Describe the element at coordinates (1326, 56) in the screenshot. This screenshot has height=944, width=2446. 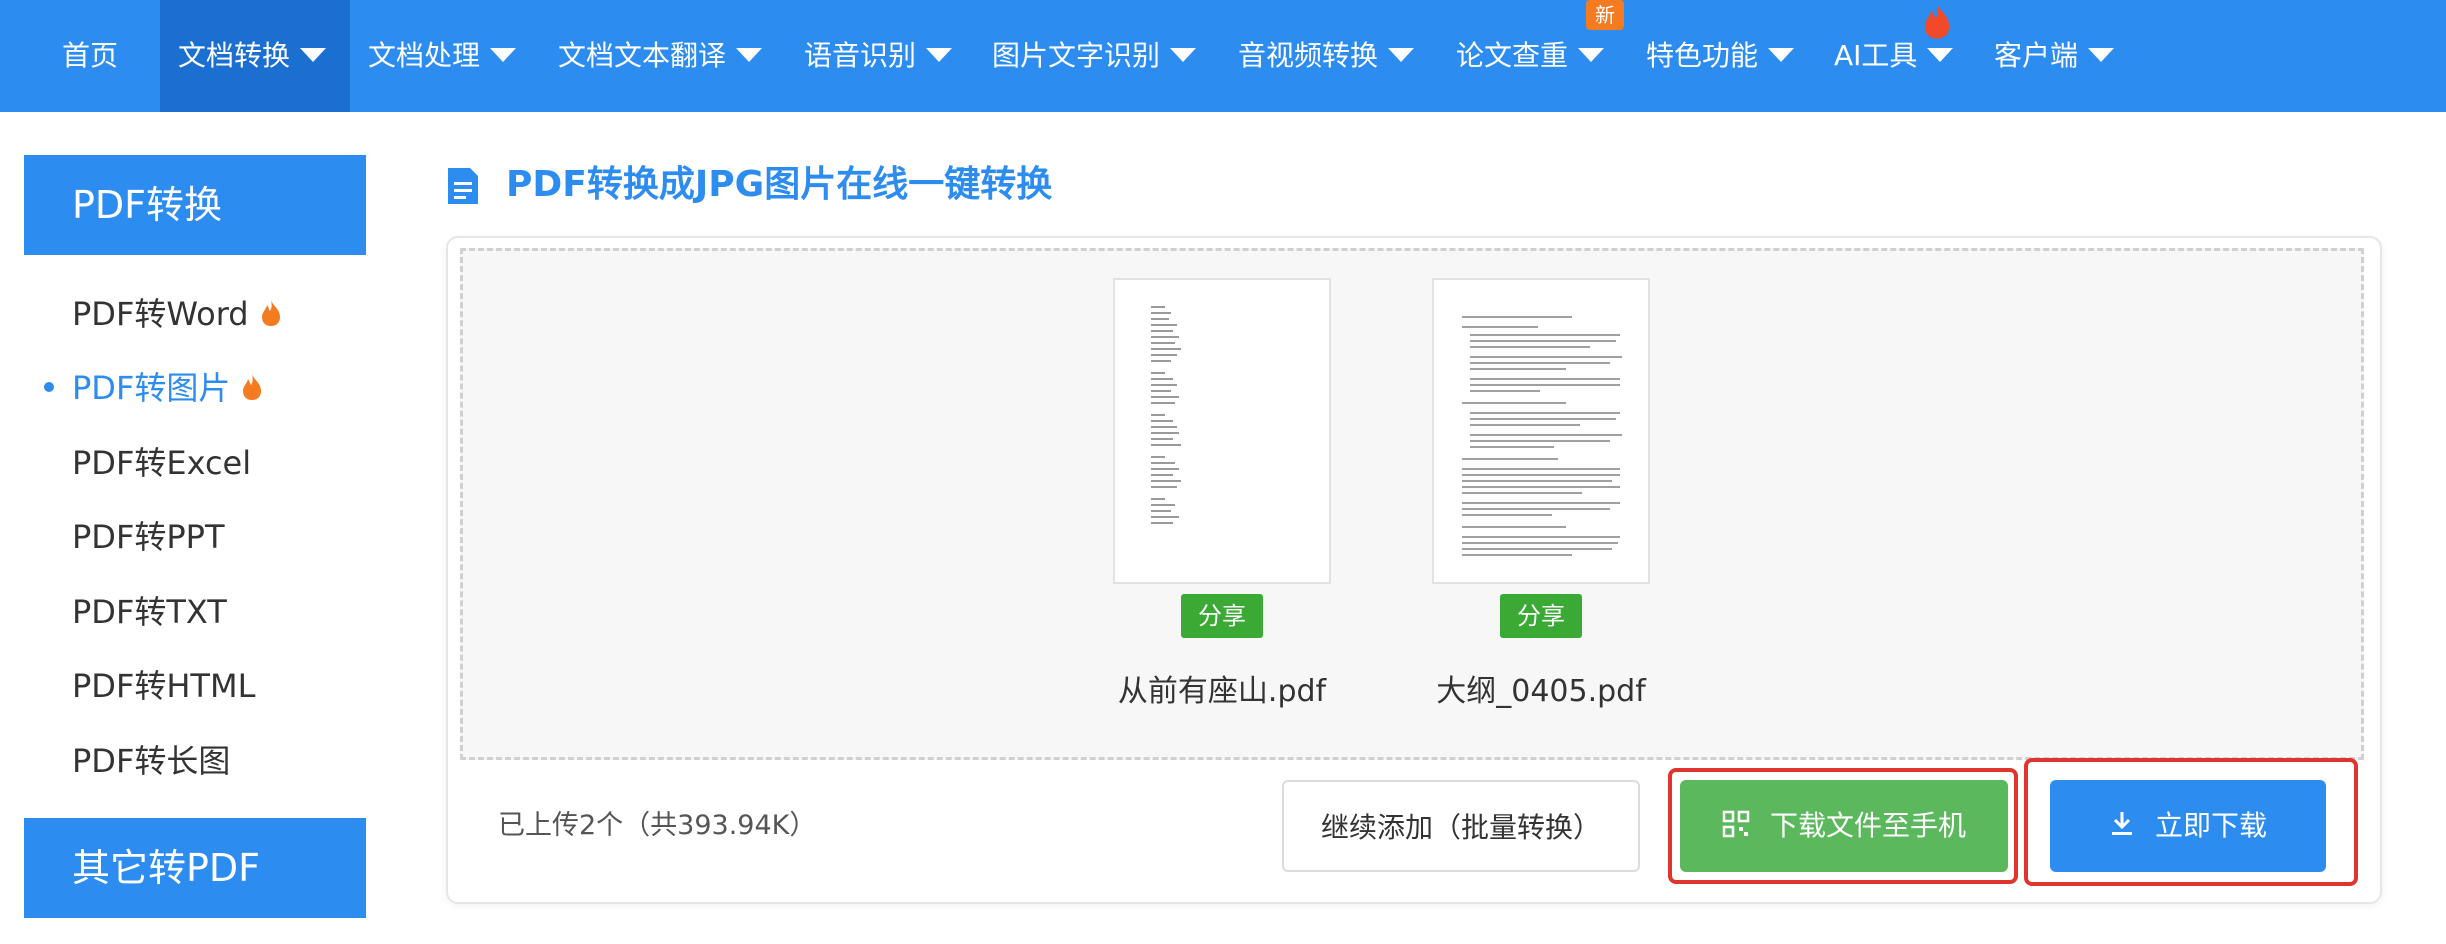
I see `nav-item-av-convert: 音视频转换` at that location.